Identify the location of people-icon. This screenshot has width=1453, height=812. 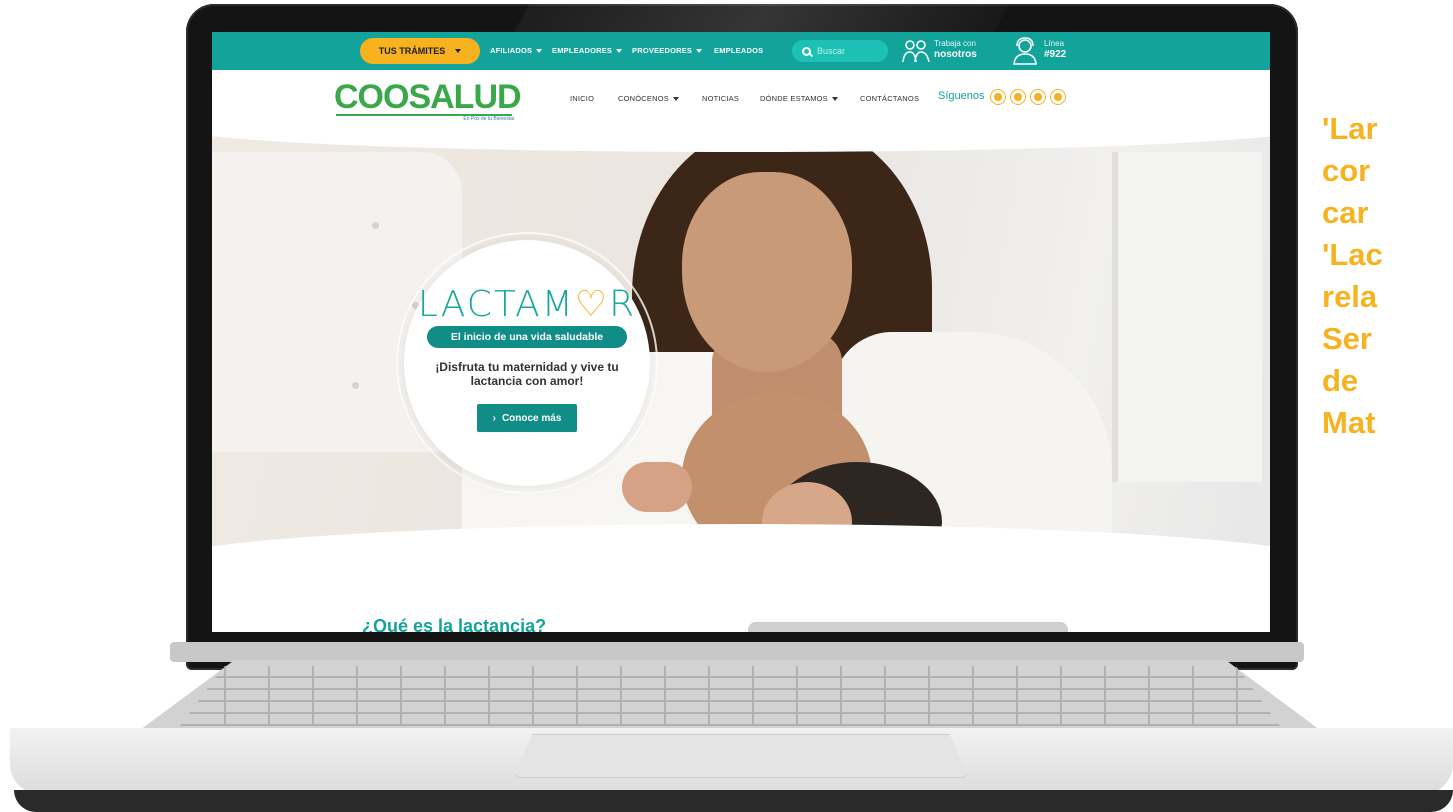
(916, 51).